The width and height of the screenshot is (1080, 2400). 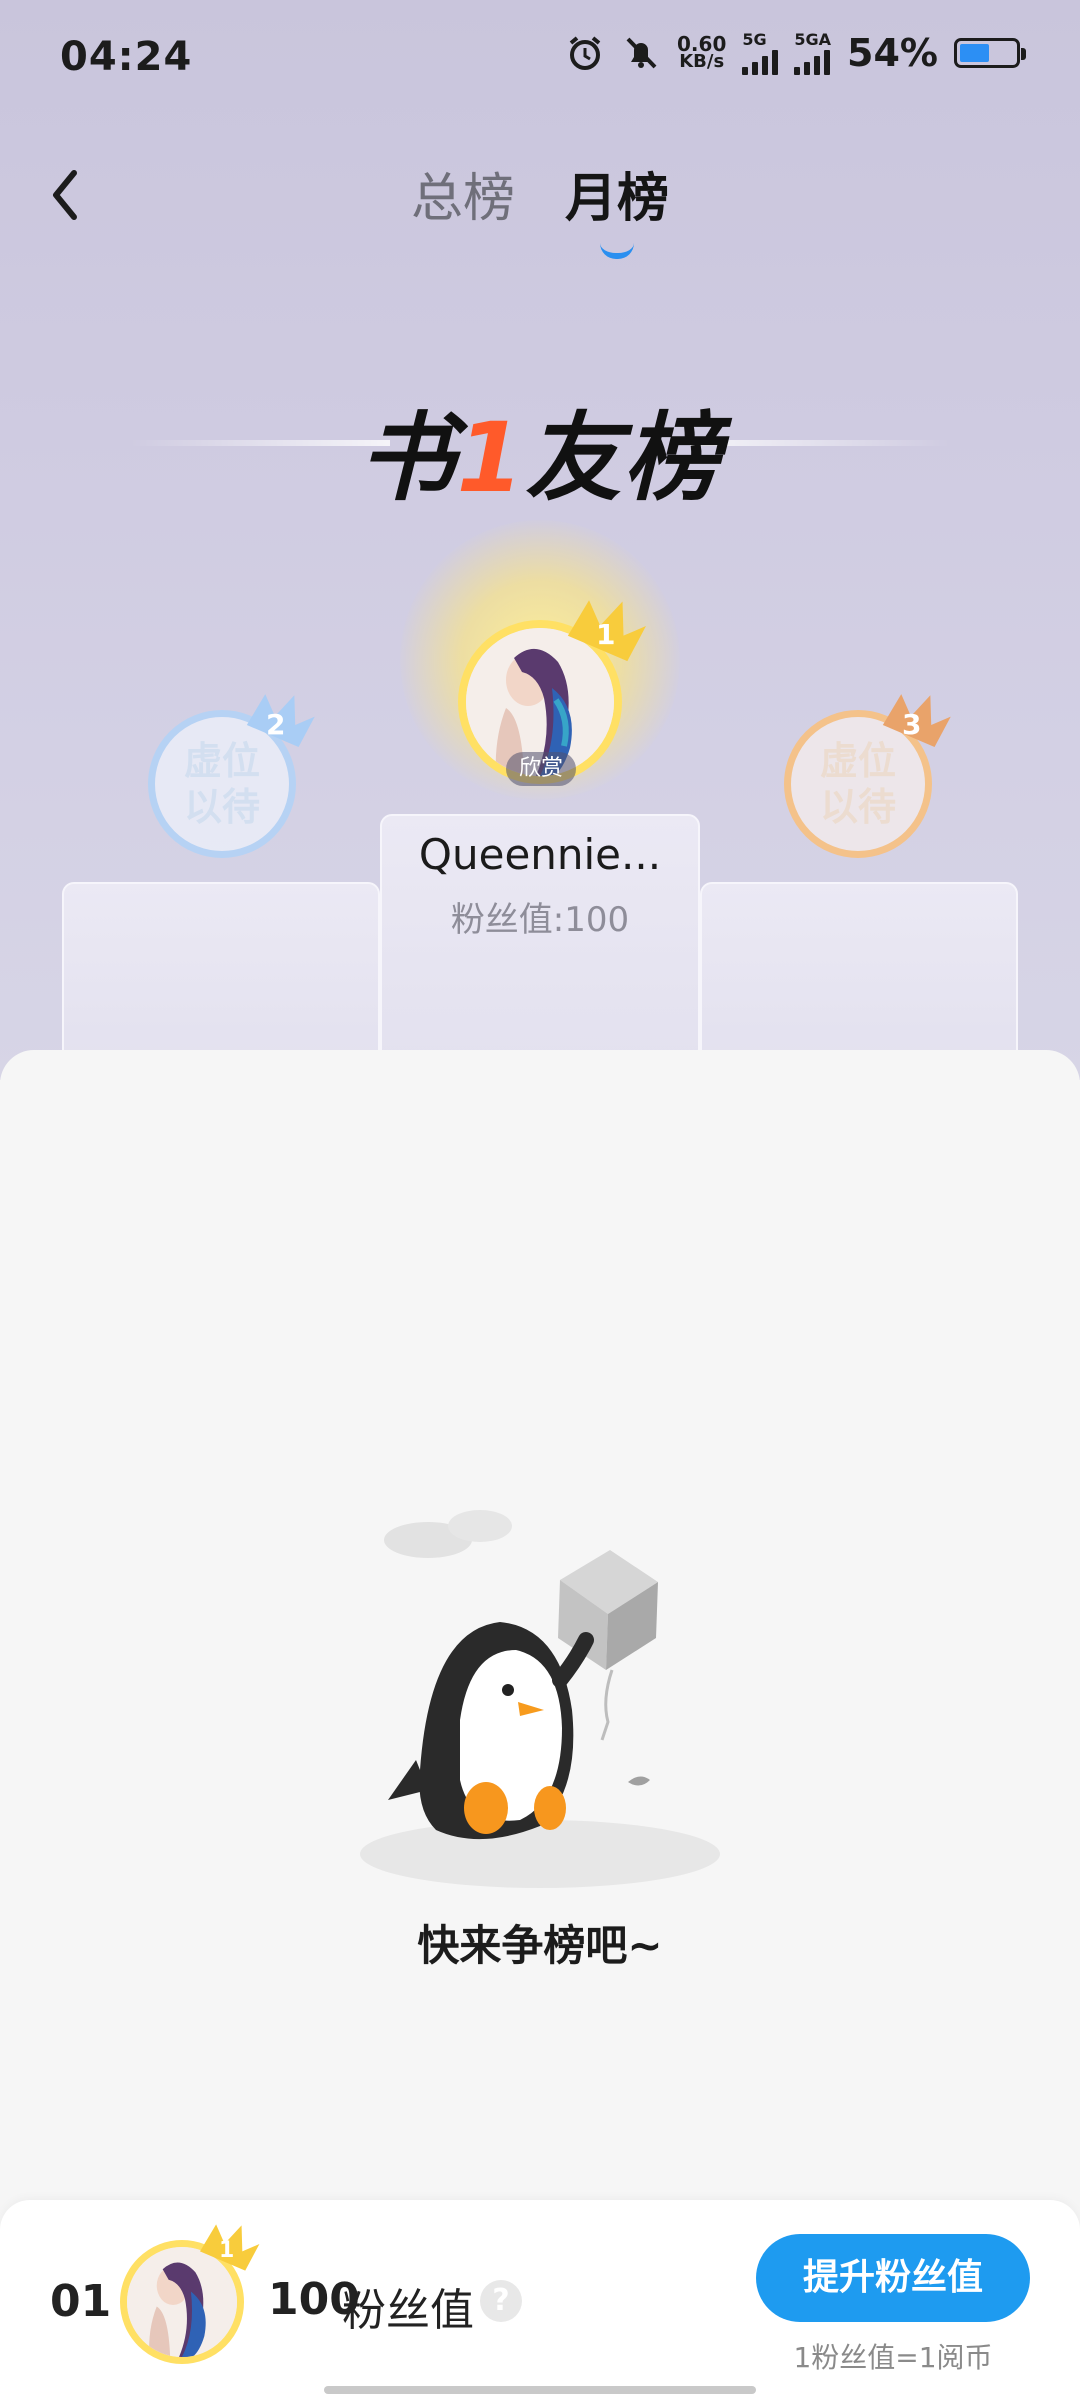 I want to click on podium-third, so click(x=859, y=972).